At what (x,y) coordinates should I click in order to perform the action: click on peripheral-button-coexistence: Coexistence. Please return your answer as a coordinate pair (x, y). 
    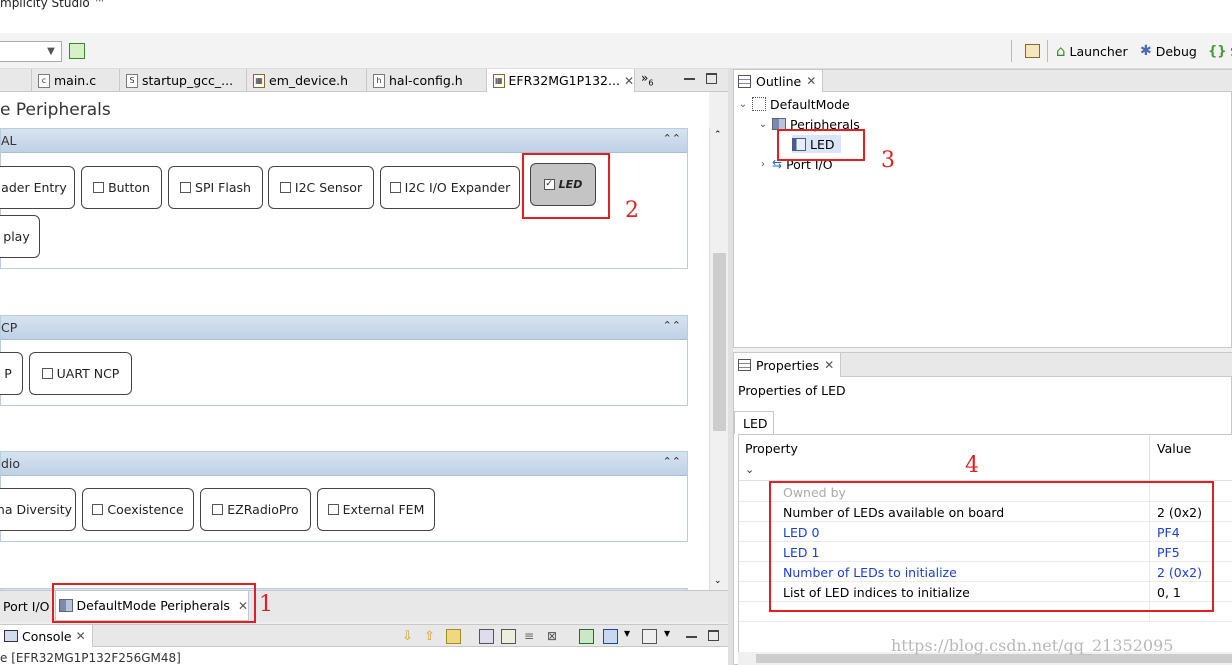
    Looking at the image, I should click on (138, 509).